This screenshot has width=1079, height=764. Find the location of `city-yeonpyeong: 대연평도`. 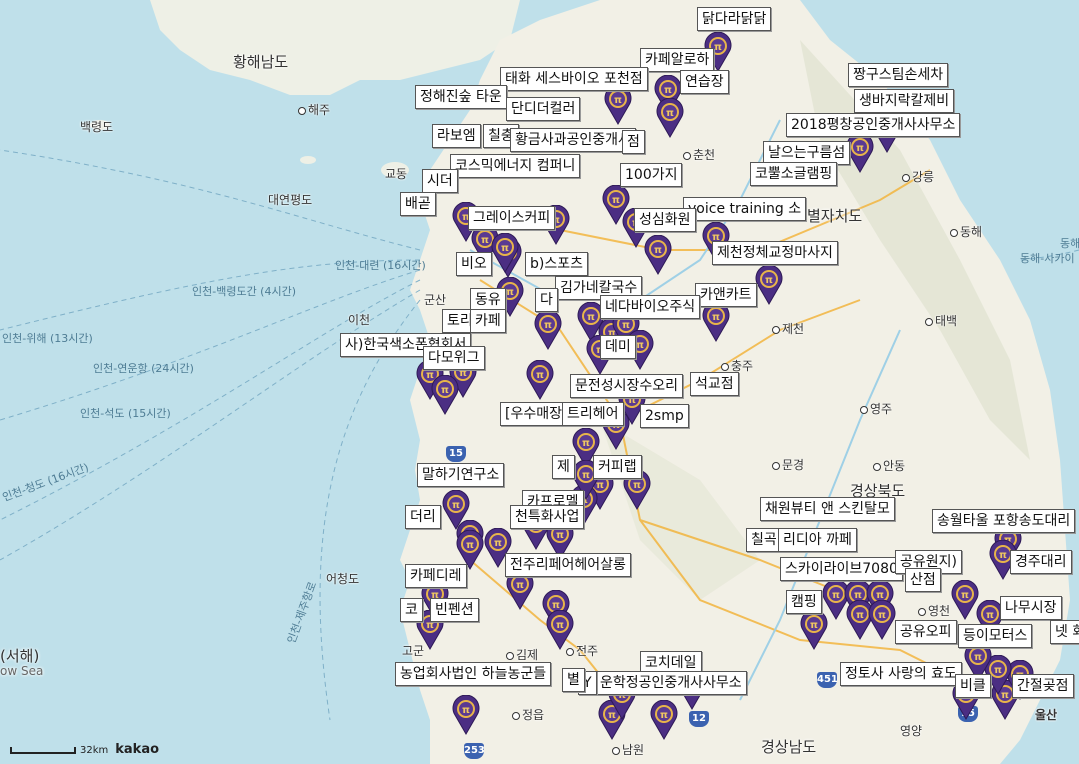

city-yeonpyeong: 대연평도 is located at coordinates (290, 200).